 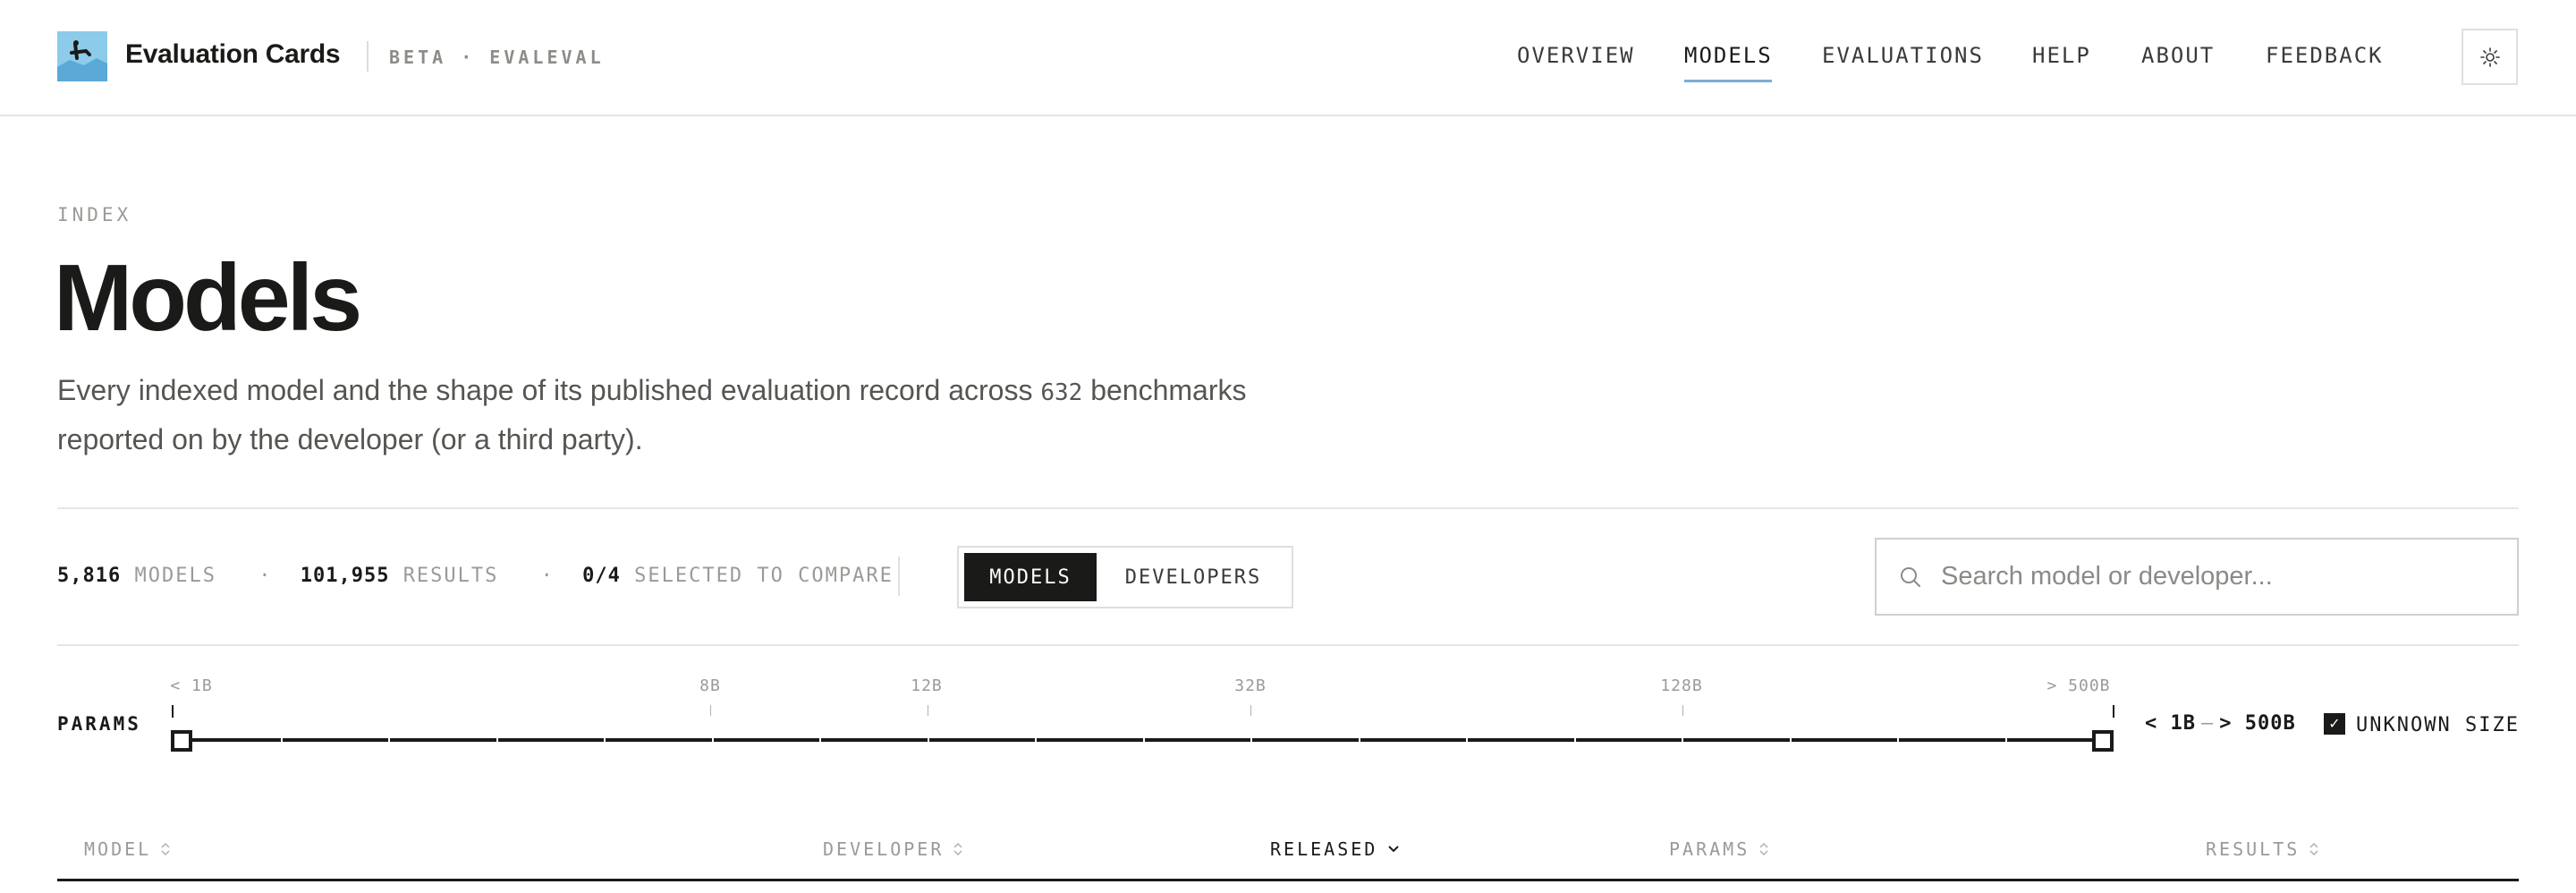 I want to click on compare-label: SELECTED TO COMPARE, so click(x=764, y=576).